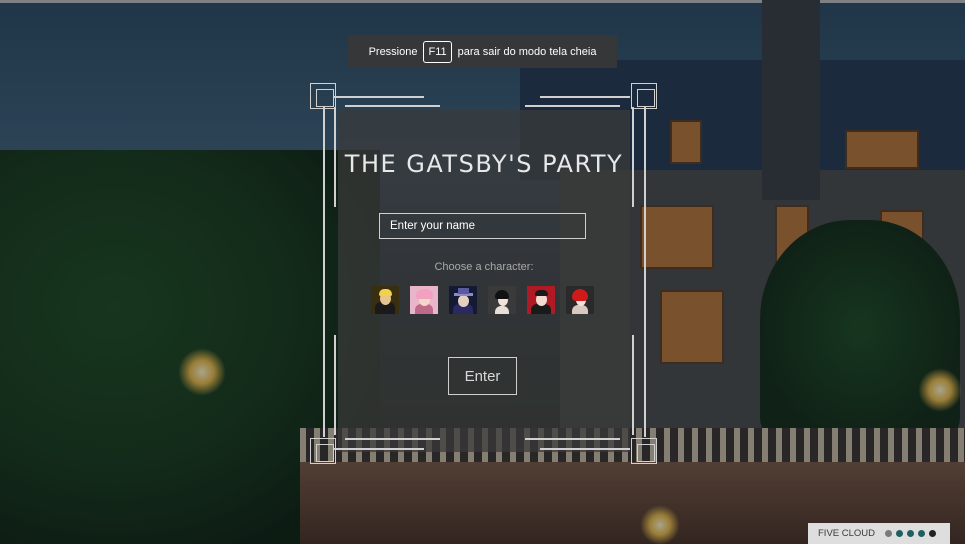  Describe the element at coordinates (482, 226) in the screenshot. I see `name-input` at that location.